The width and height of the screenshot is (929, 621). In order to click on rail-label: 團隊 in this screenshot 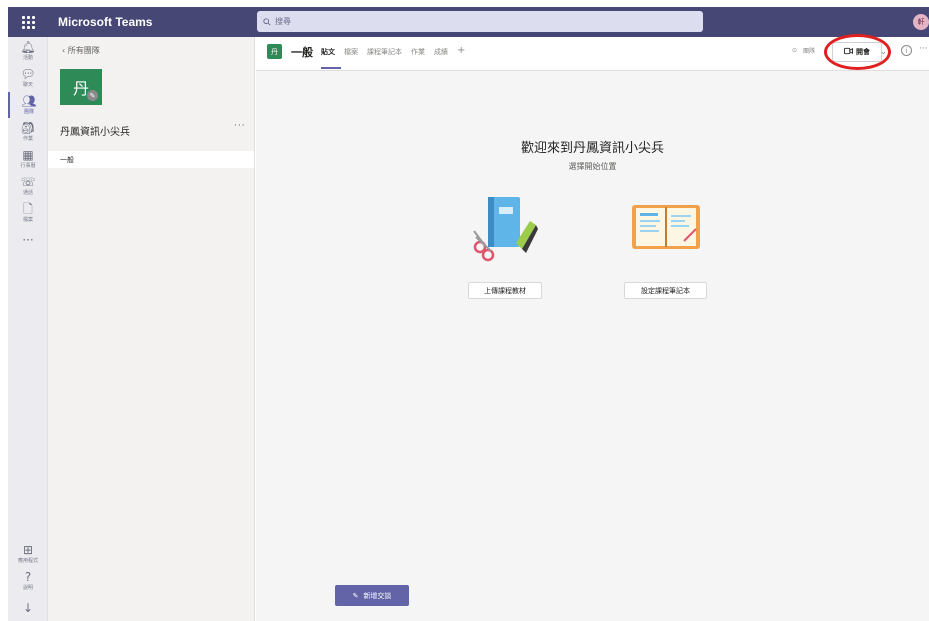, I will do `click(28, 112)`.